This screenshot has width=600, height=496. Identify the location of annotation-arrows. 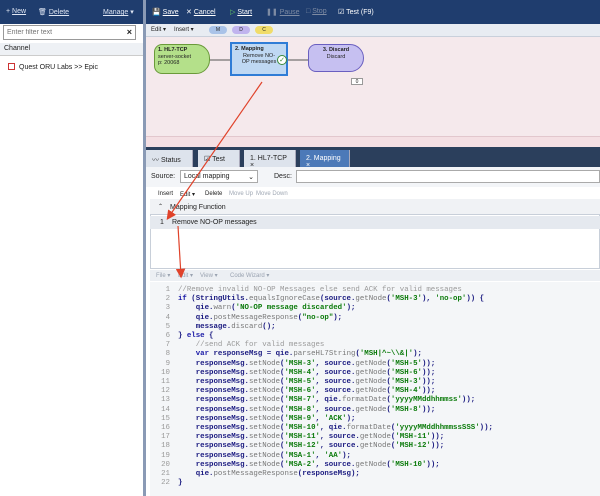
(237, 169).